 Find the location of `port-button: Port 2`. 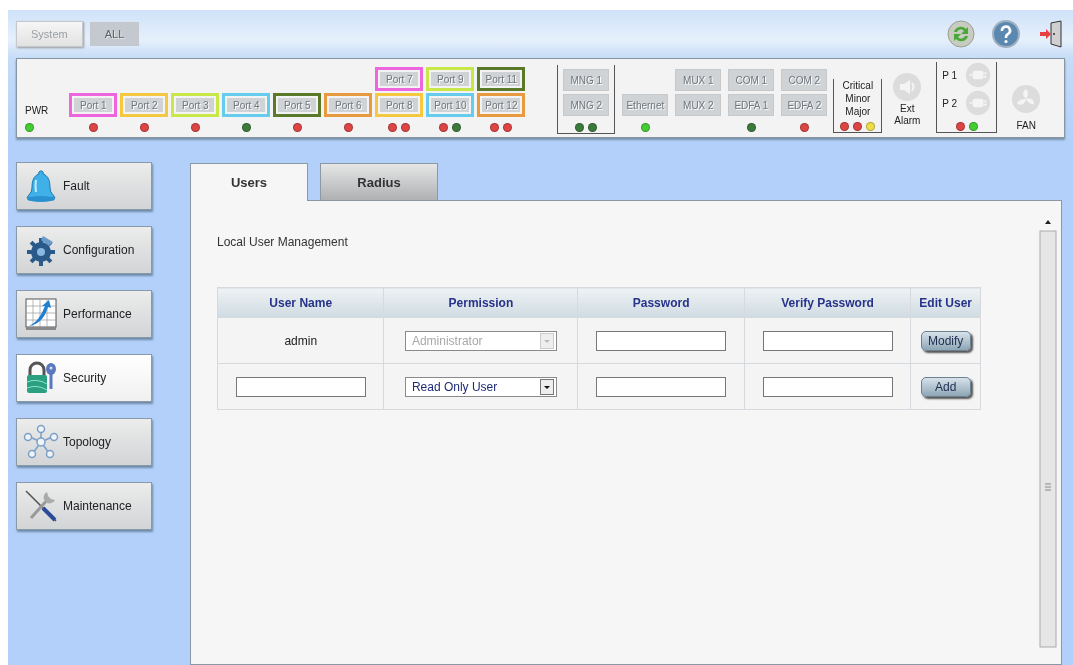

port-button: Port 2 is located at coordinates (144, 105).